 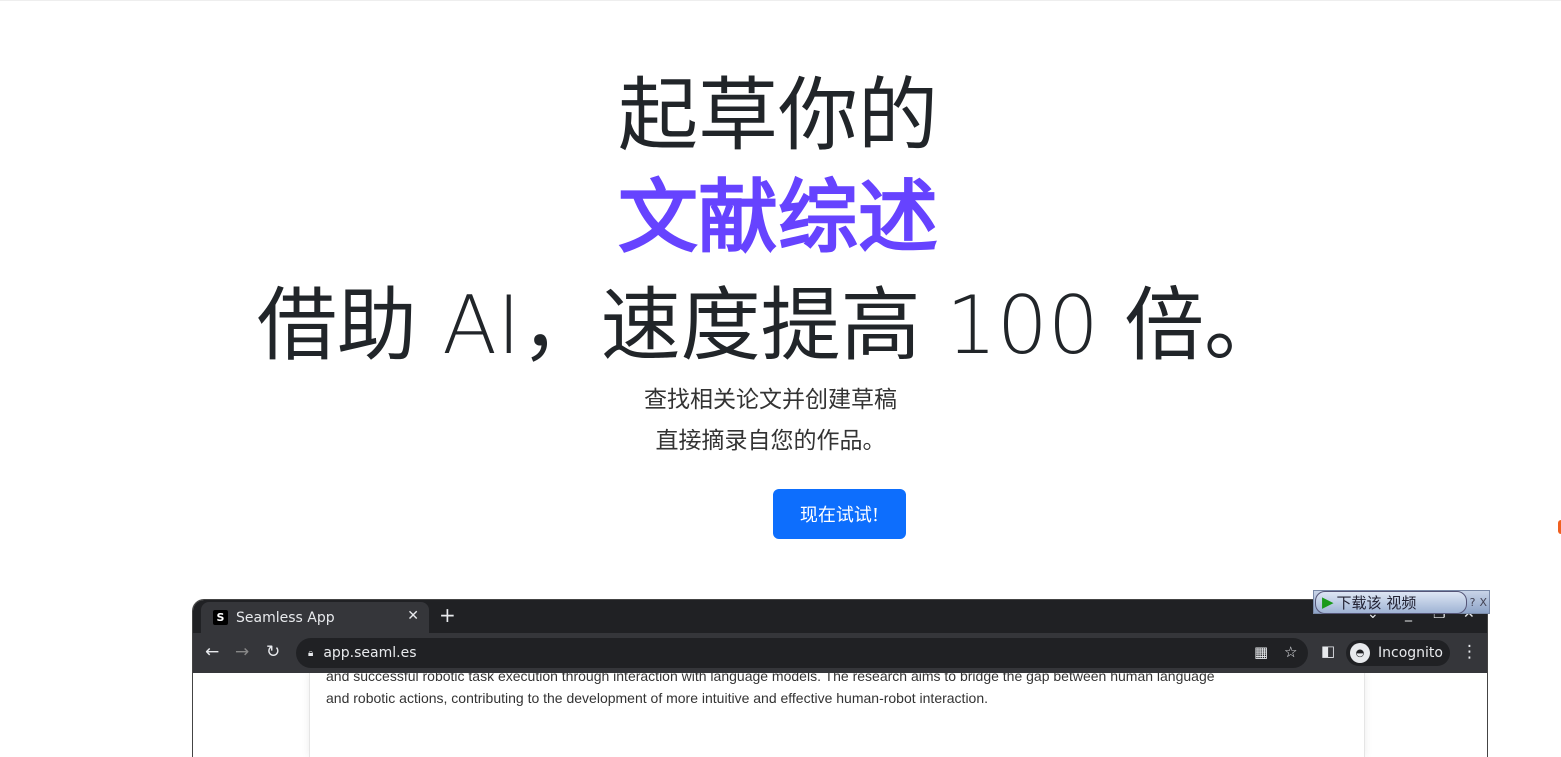 What do you see at coordinates (285, 617) in the screenshot?
I see `tab-title: Seamless App` at bounding box center [285, 617].